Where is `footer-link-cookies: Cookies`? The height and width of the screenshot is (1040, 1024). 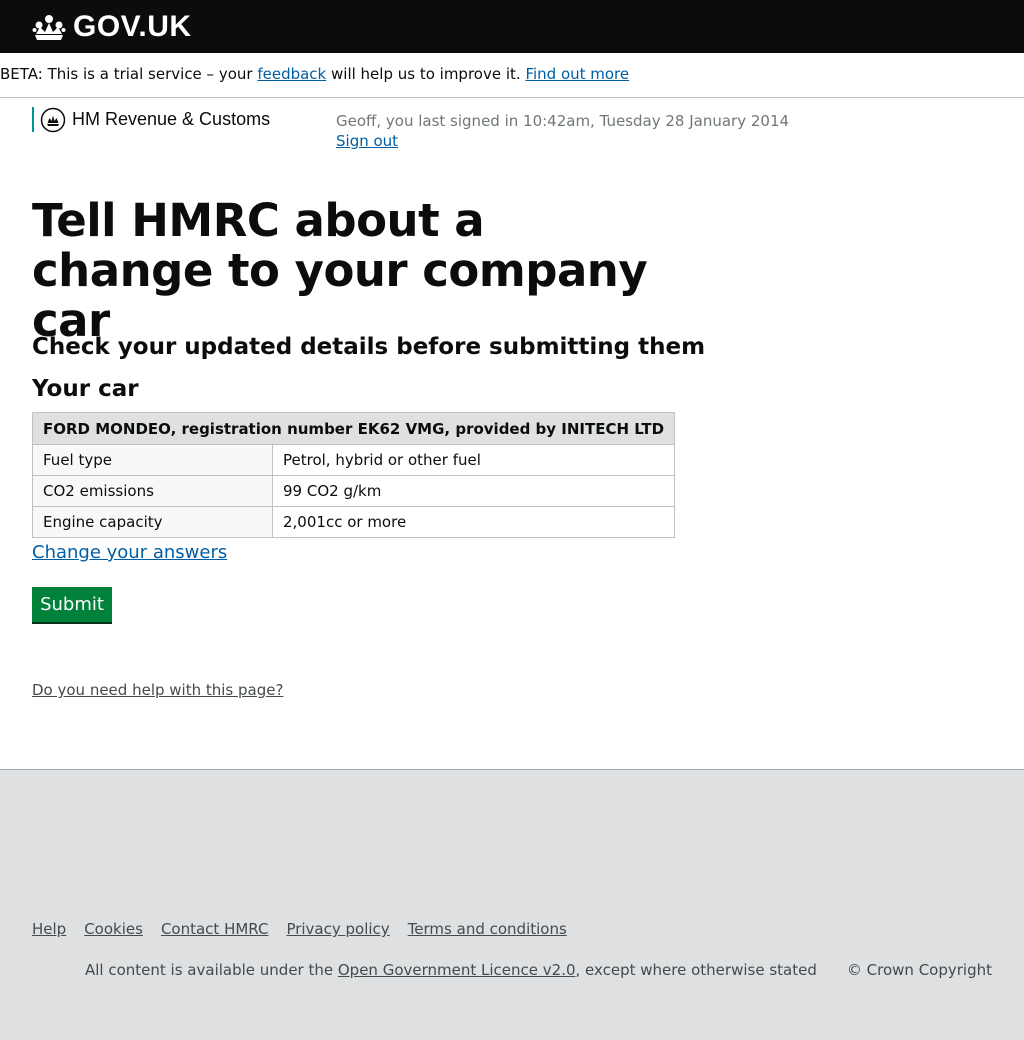 footer-link-cookies: Cookies is located at coordinates (113, 929).